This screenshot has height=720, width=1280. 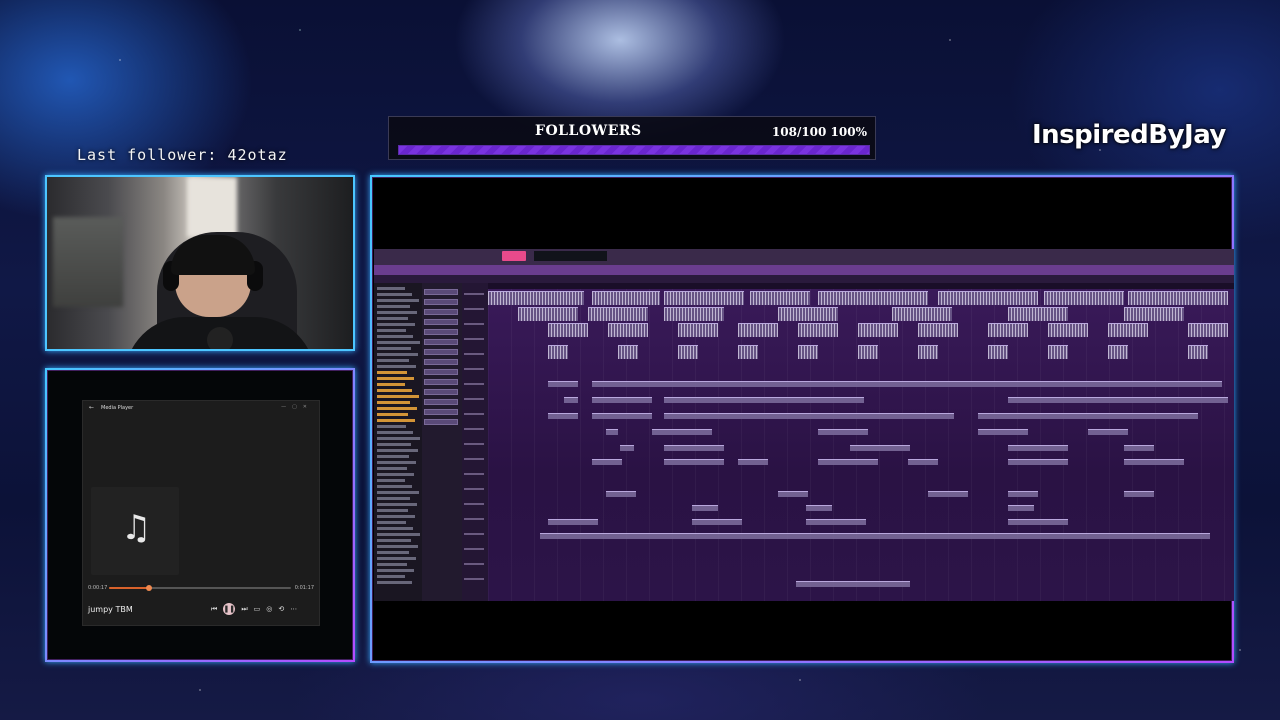 What do you see at coordinates (293, 609) in the screenshot?
I see `more-options-icon: ⋯` at bounding box center [293, 609].